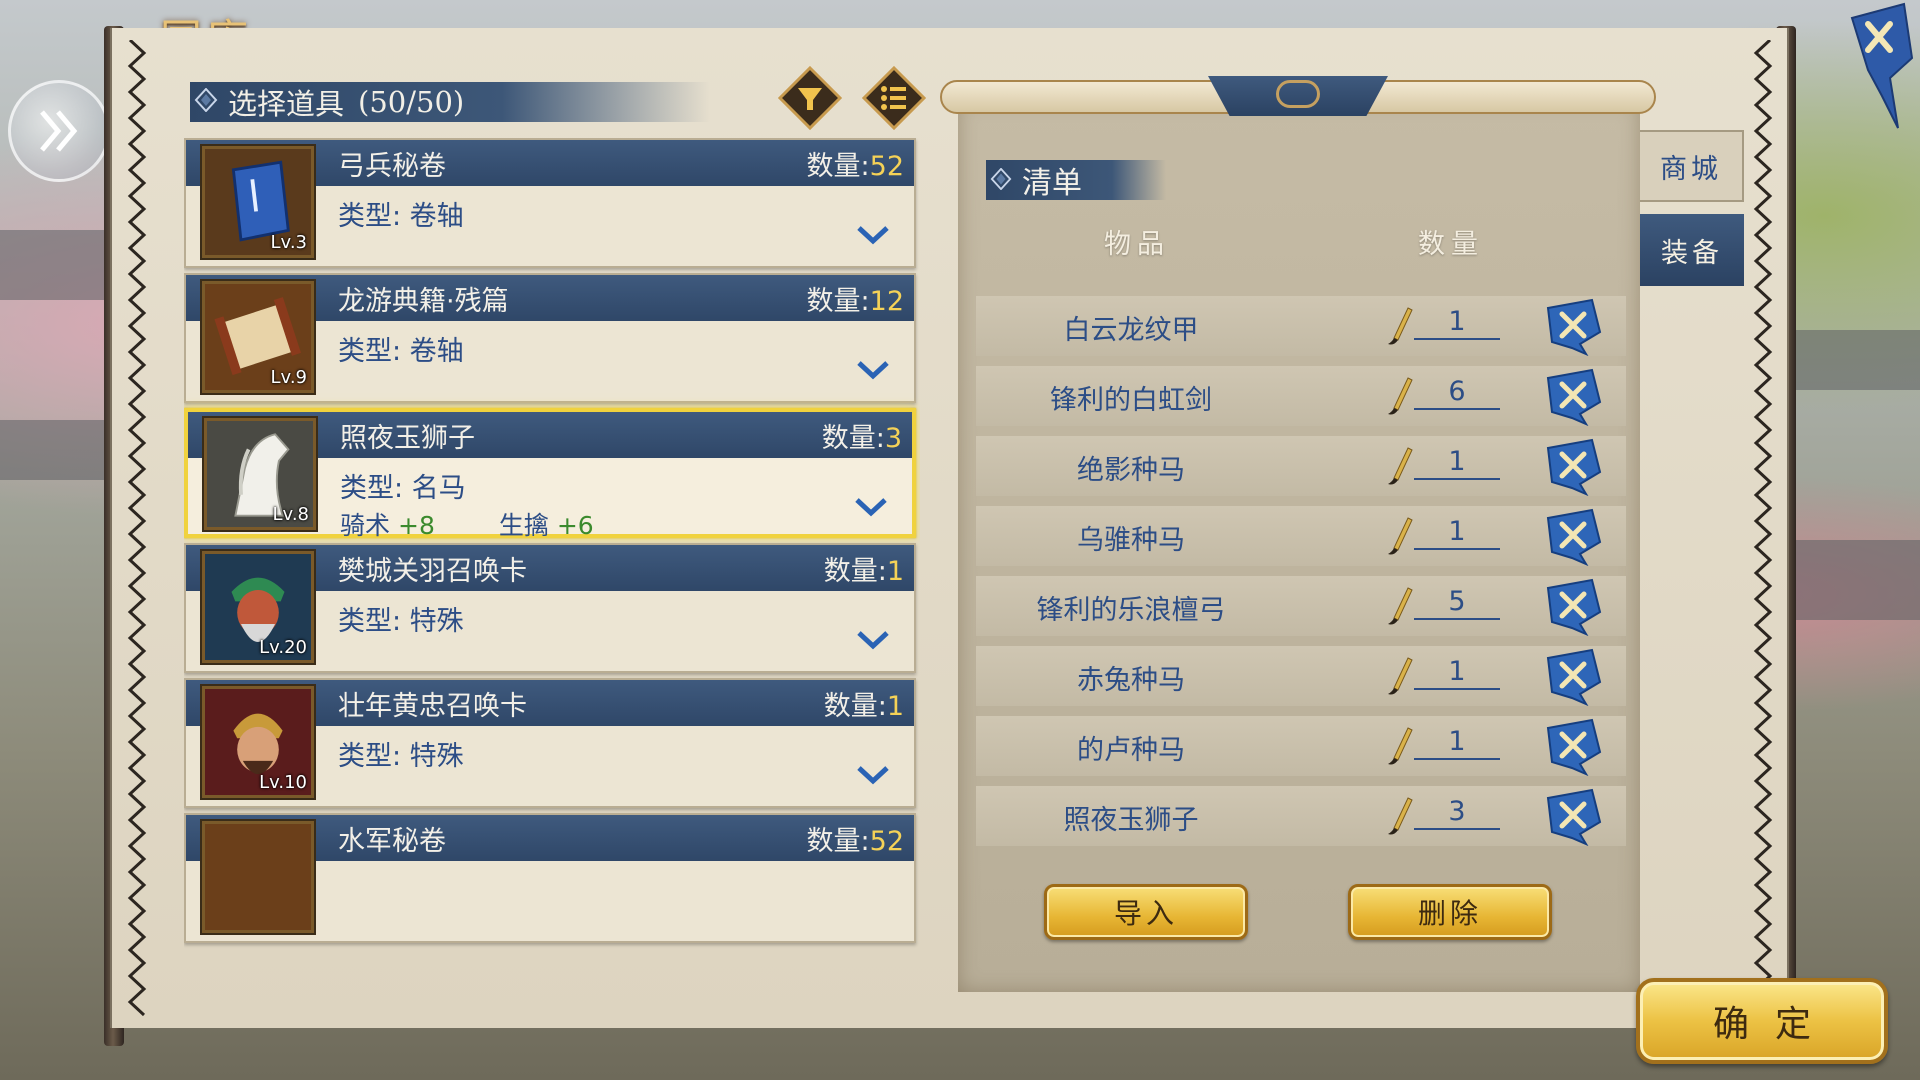 Image resolution: width=1920 pixels, height=1080 pixels. What do you see at coordinates (411, 102) in the screenshot?
I see `select-items-count: (50/50)` at bounding box center [411, 102].